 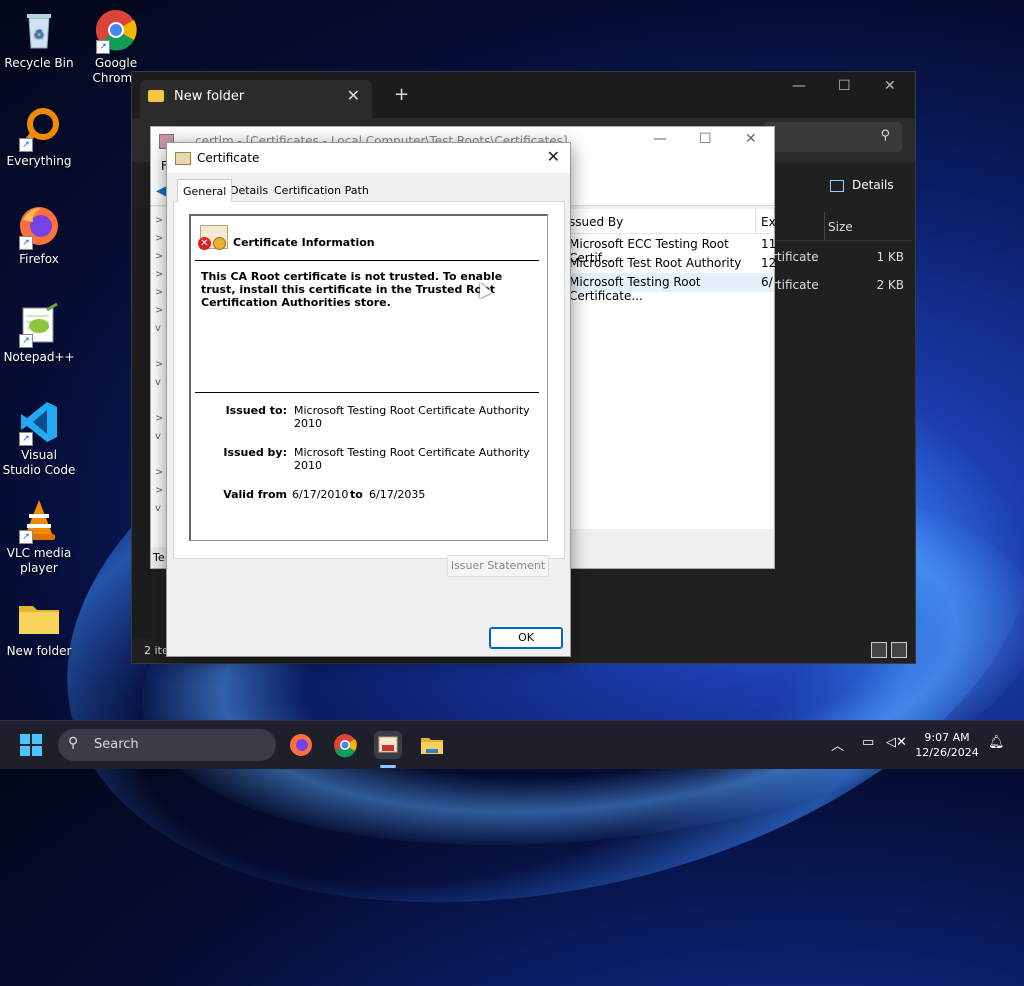 What do you see at coordinates (397, 494) in the screenshot?
I see `valid-to-value: 6/17/2035` at bounding box center [397, 494].